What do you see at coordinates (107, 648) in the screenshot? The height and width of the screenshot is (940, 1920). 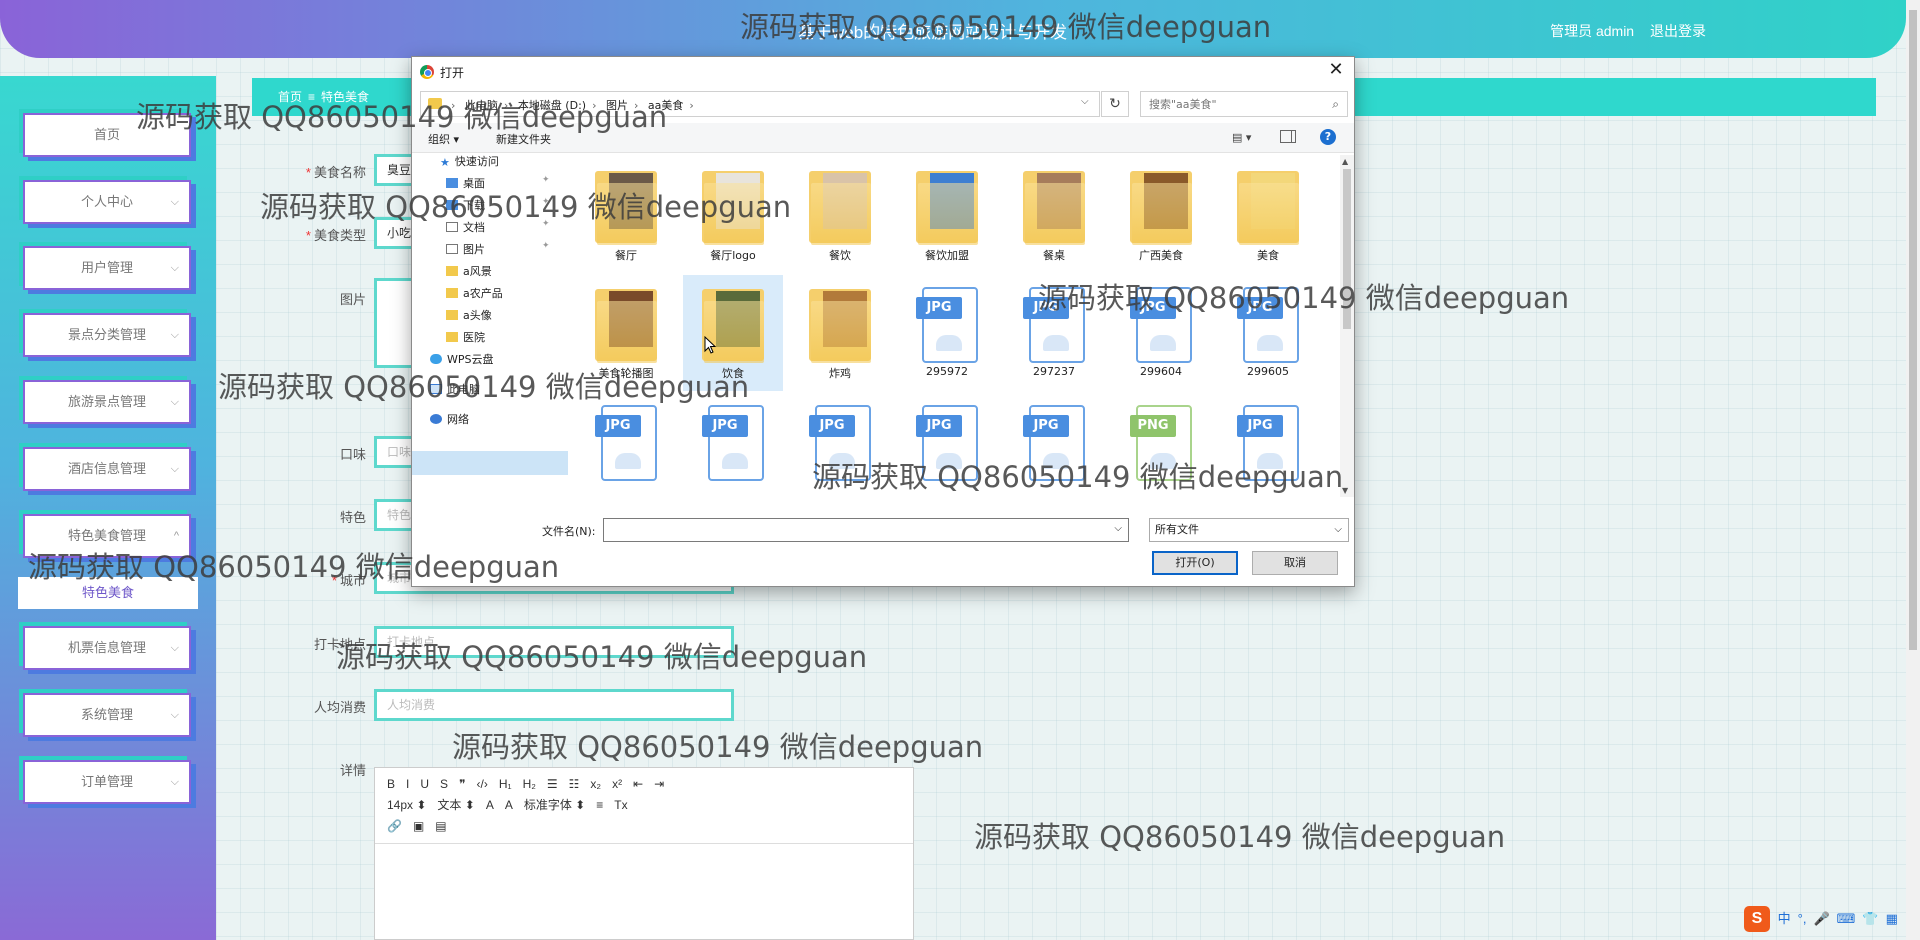 I see `sidebar-item-7: 机票信息管理 ⌵` at bounding box center [107, 648].